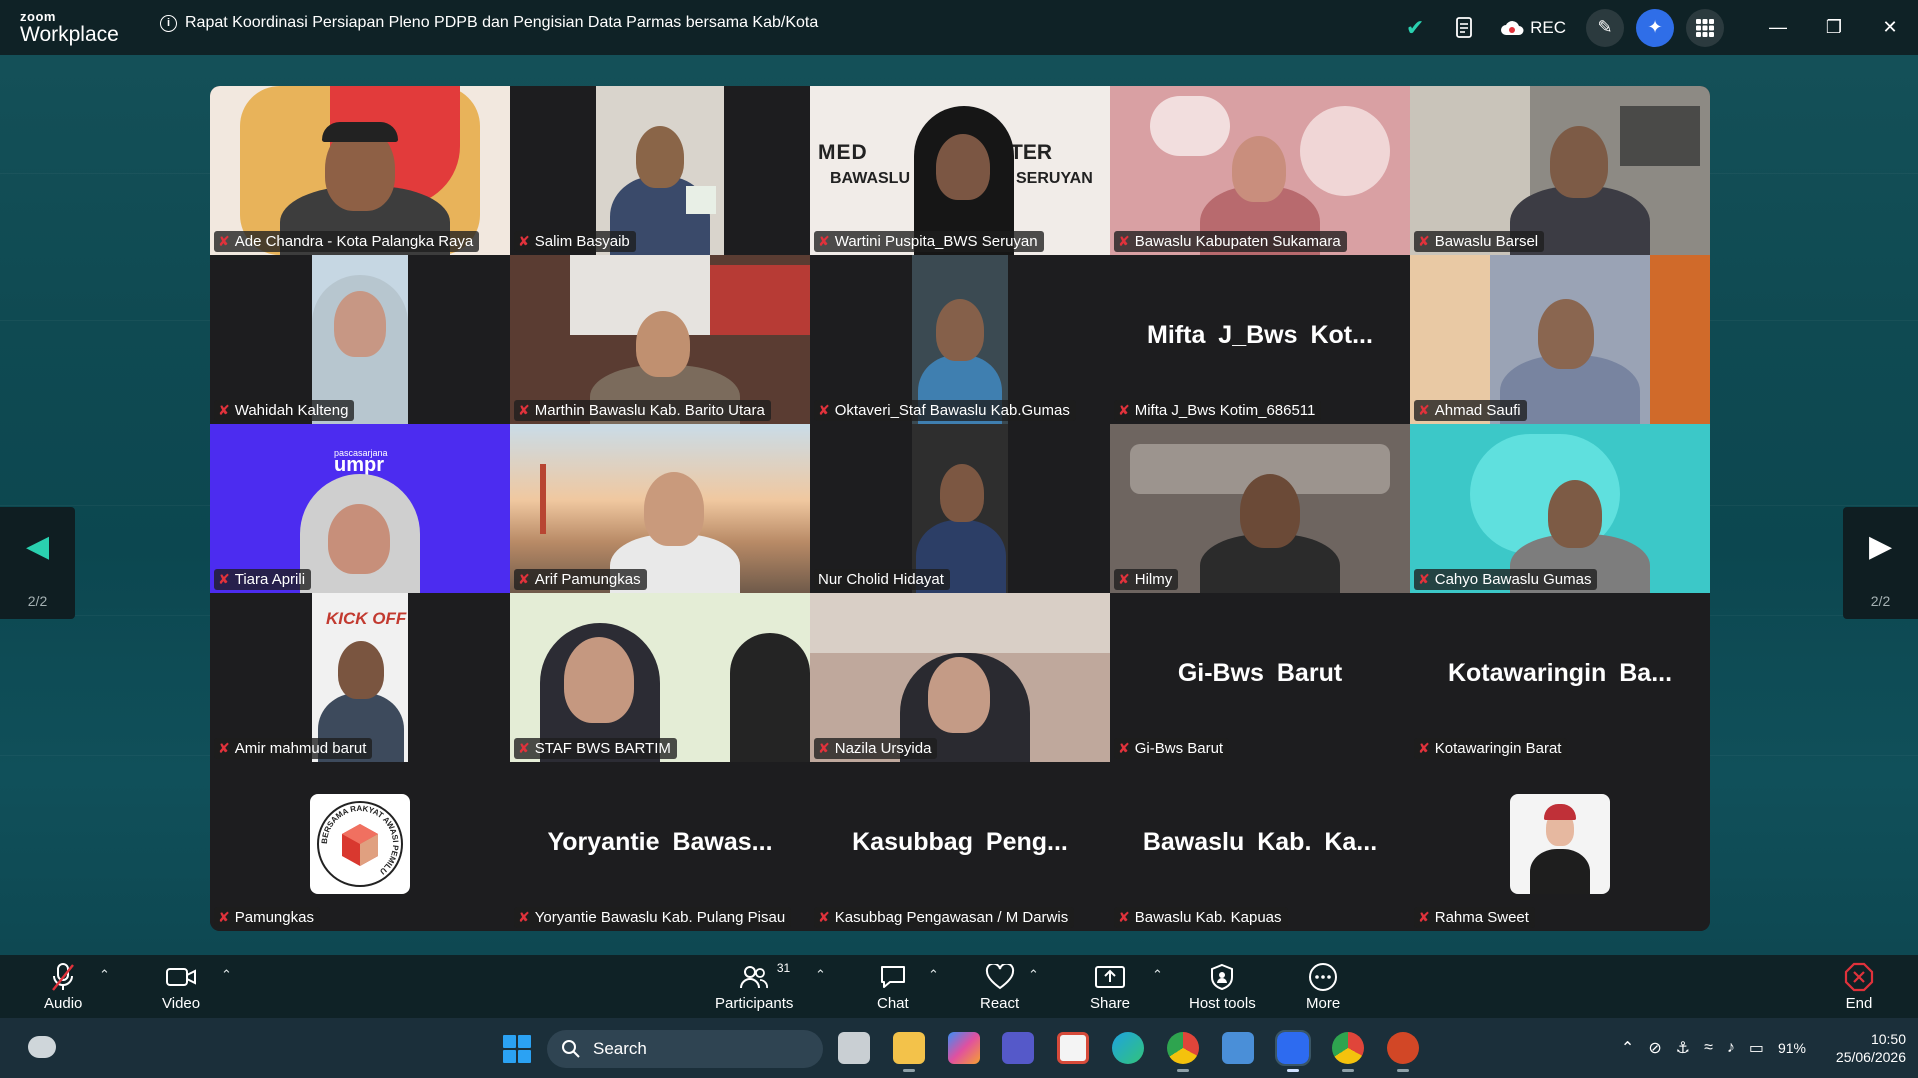 This screenshot has width=1918, height=1078. What do you see at coordinates (1403, 1052) in the screenshot?
I see `powerpoint-icon` at bounding box center [1403, 1052].